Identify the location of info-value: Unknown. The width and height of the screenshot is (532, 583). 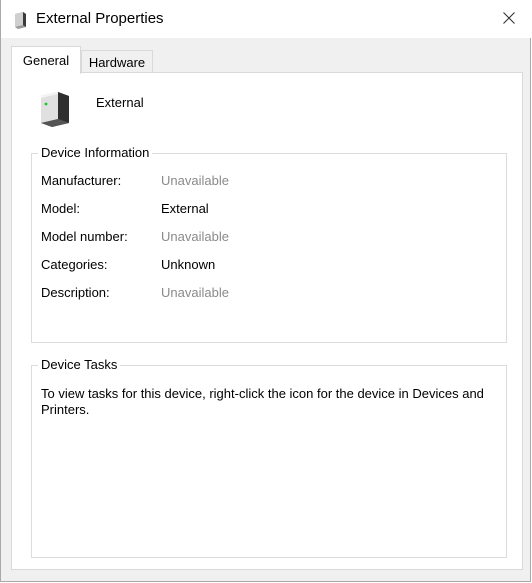
(188, 264).